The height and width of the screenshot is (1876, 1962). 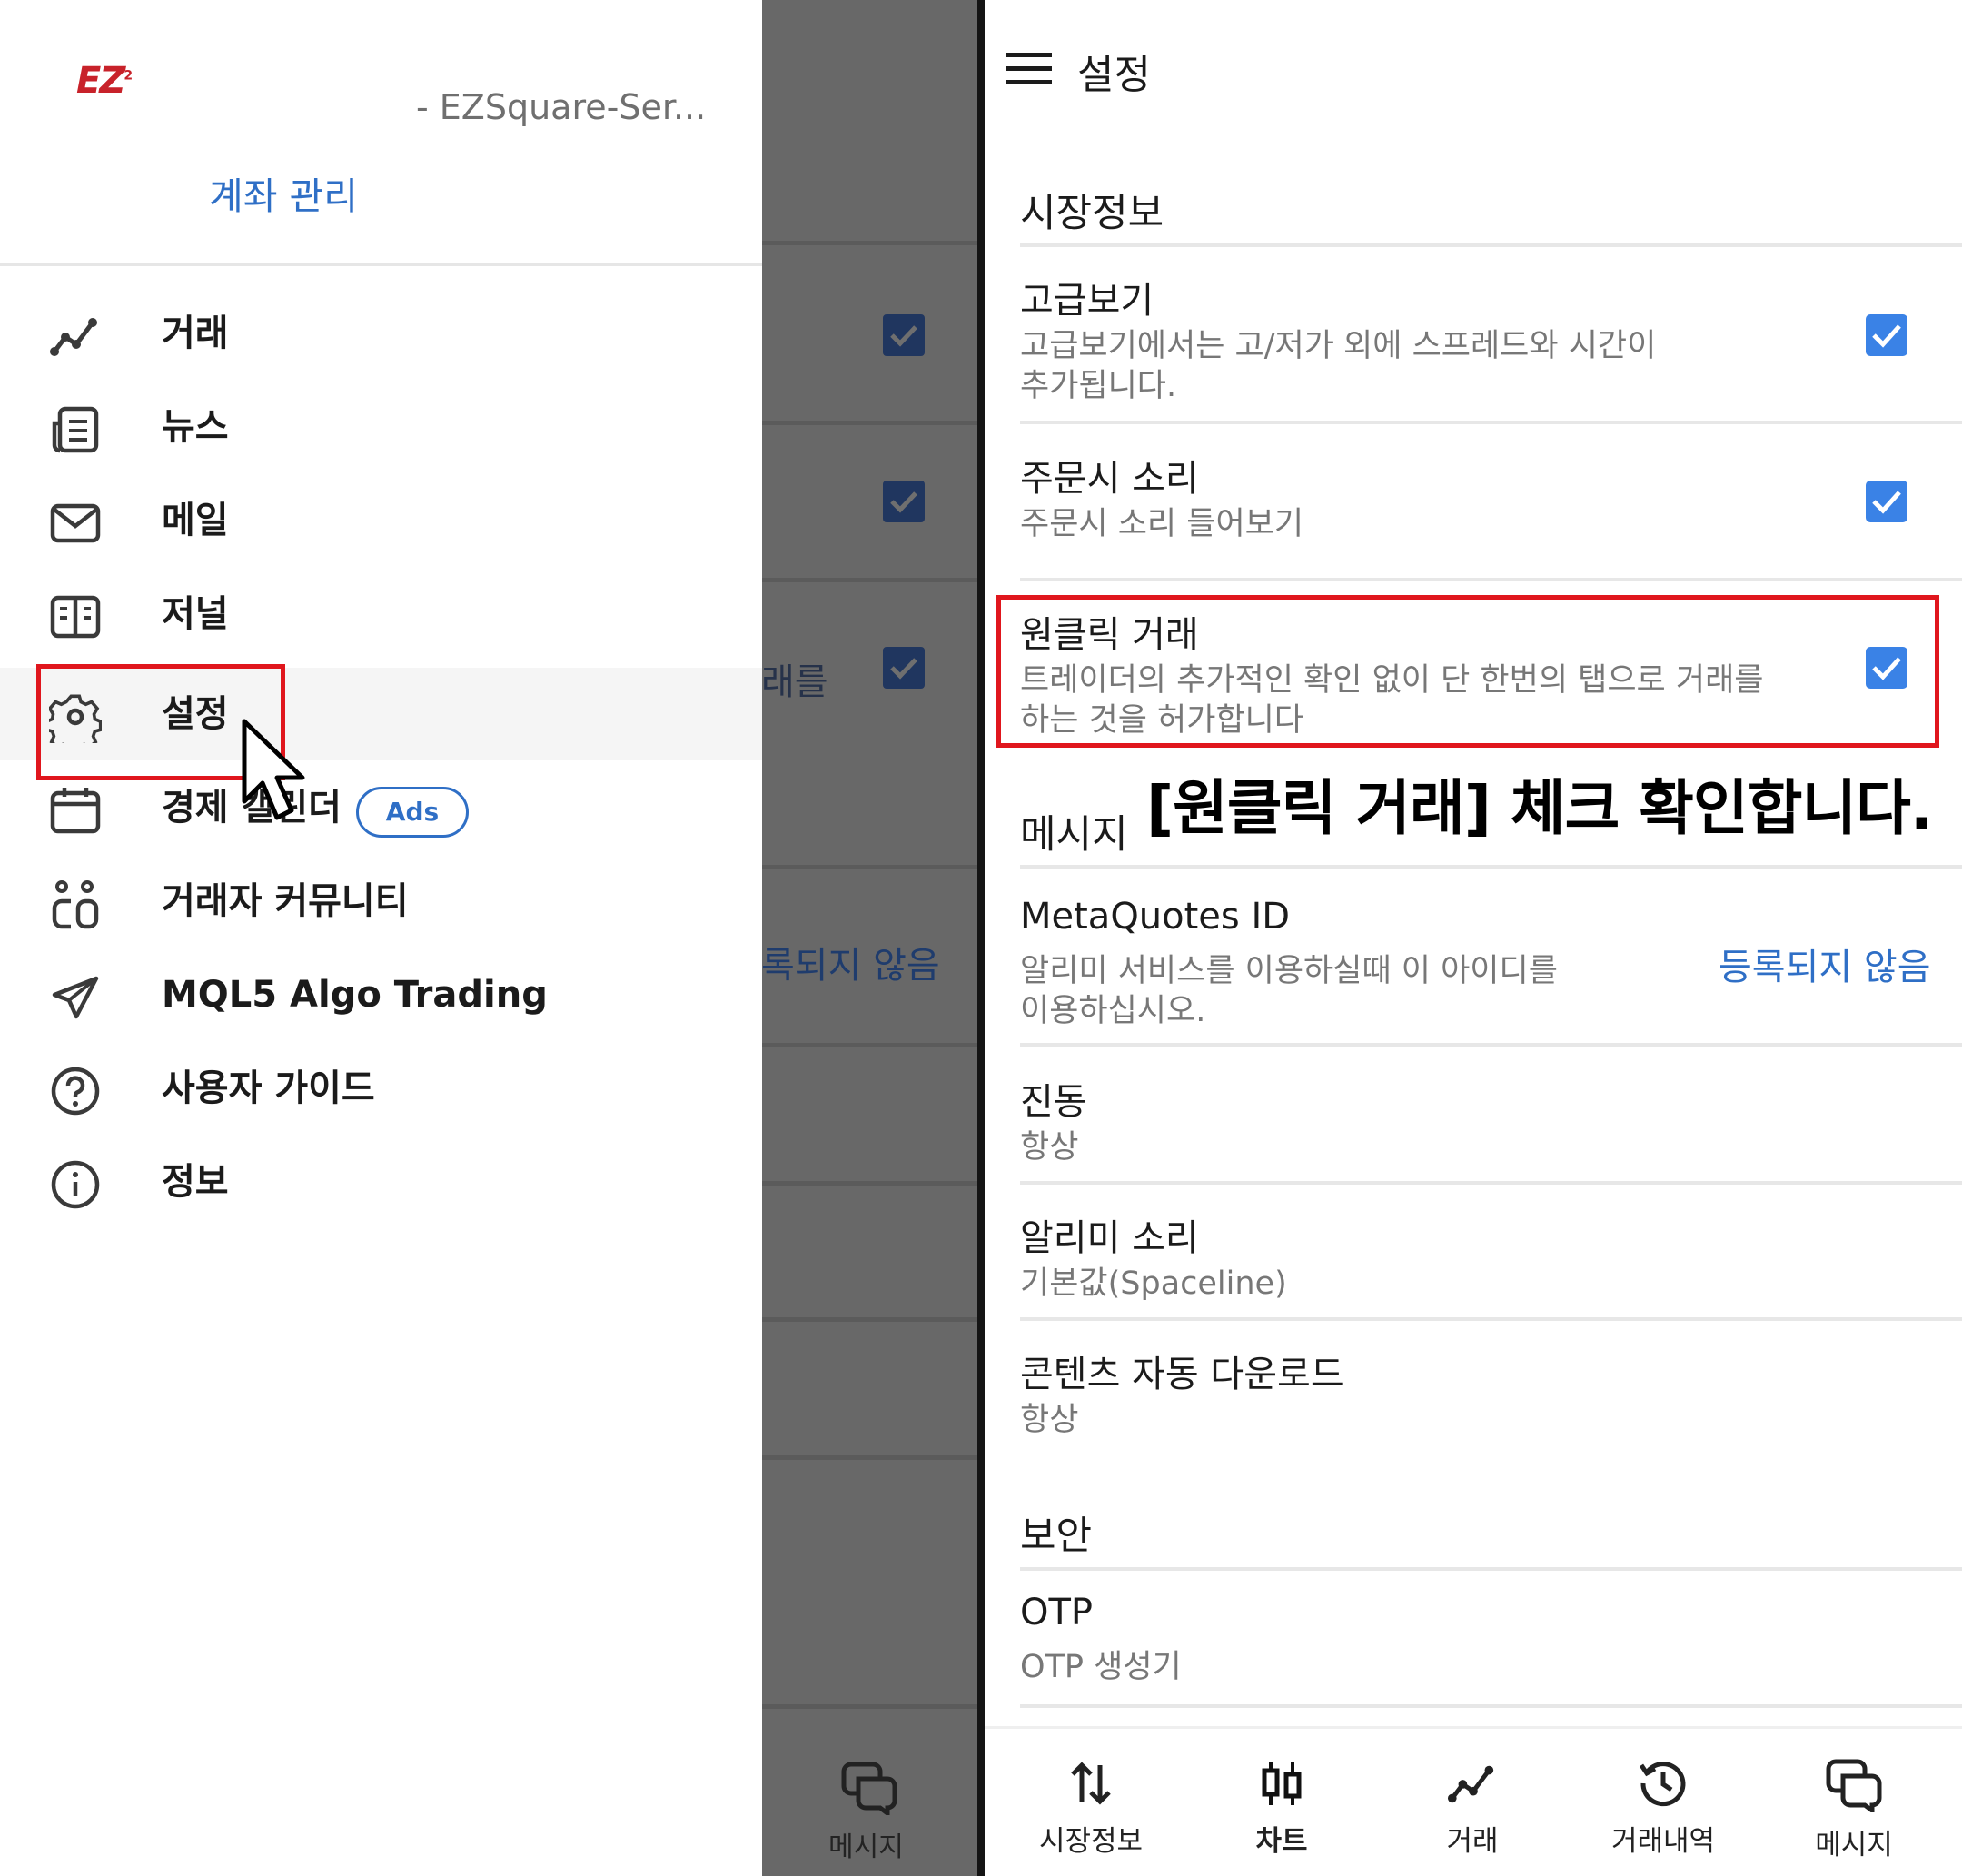 What do you see at coordinates (1468, 671) in the screenshot?
I see `highlight-box-one-click` at bounding box center [1468, 671].